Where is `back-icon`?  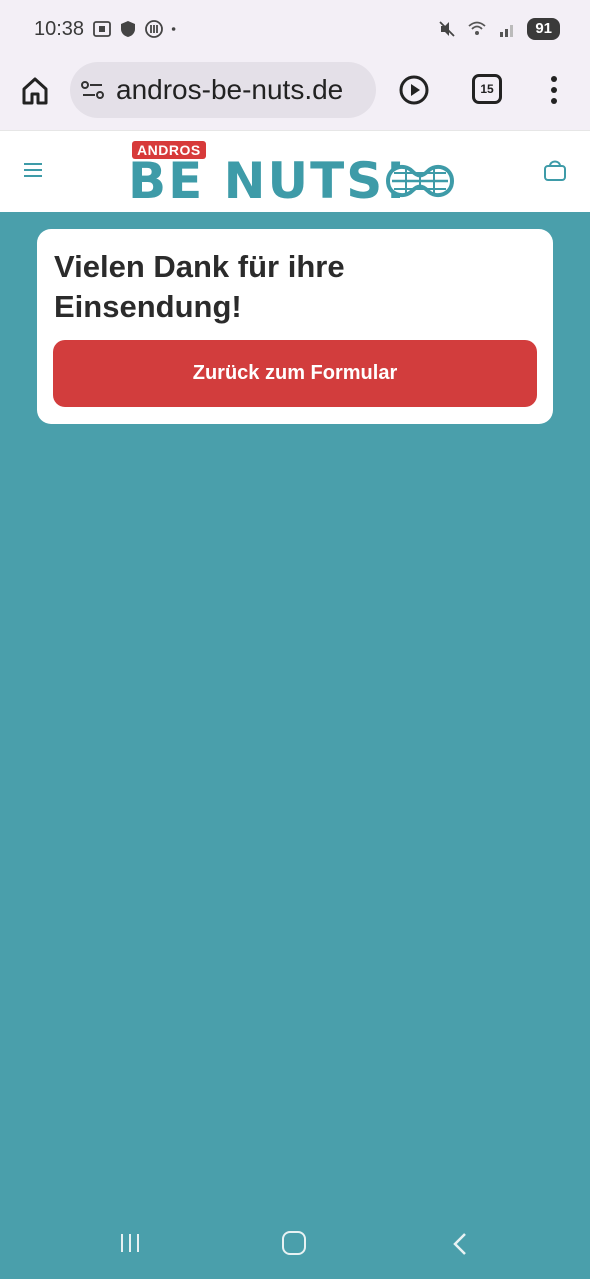 back-icon is located at coordinates (460, 1244).